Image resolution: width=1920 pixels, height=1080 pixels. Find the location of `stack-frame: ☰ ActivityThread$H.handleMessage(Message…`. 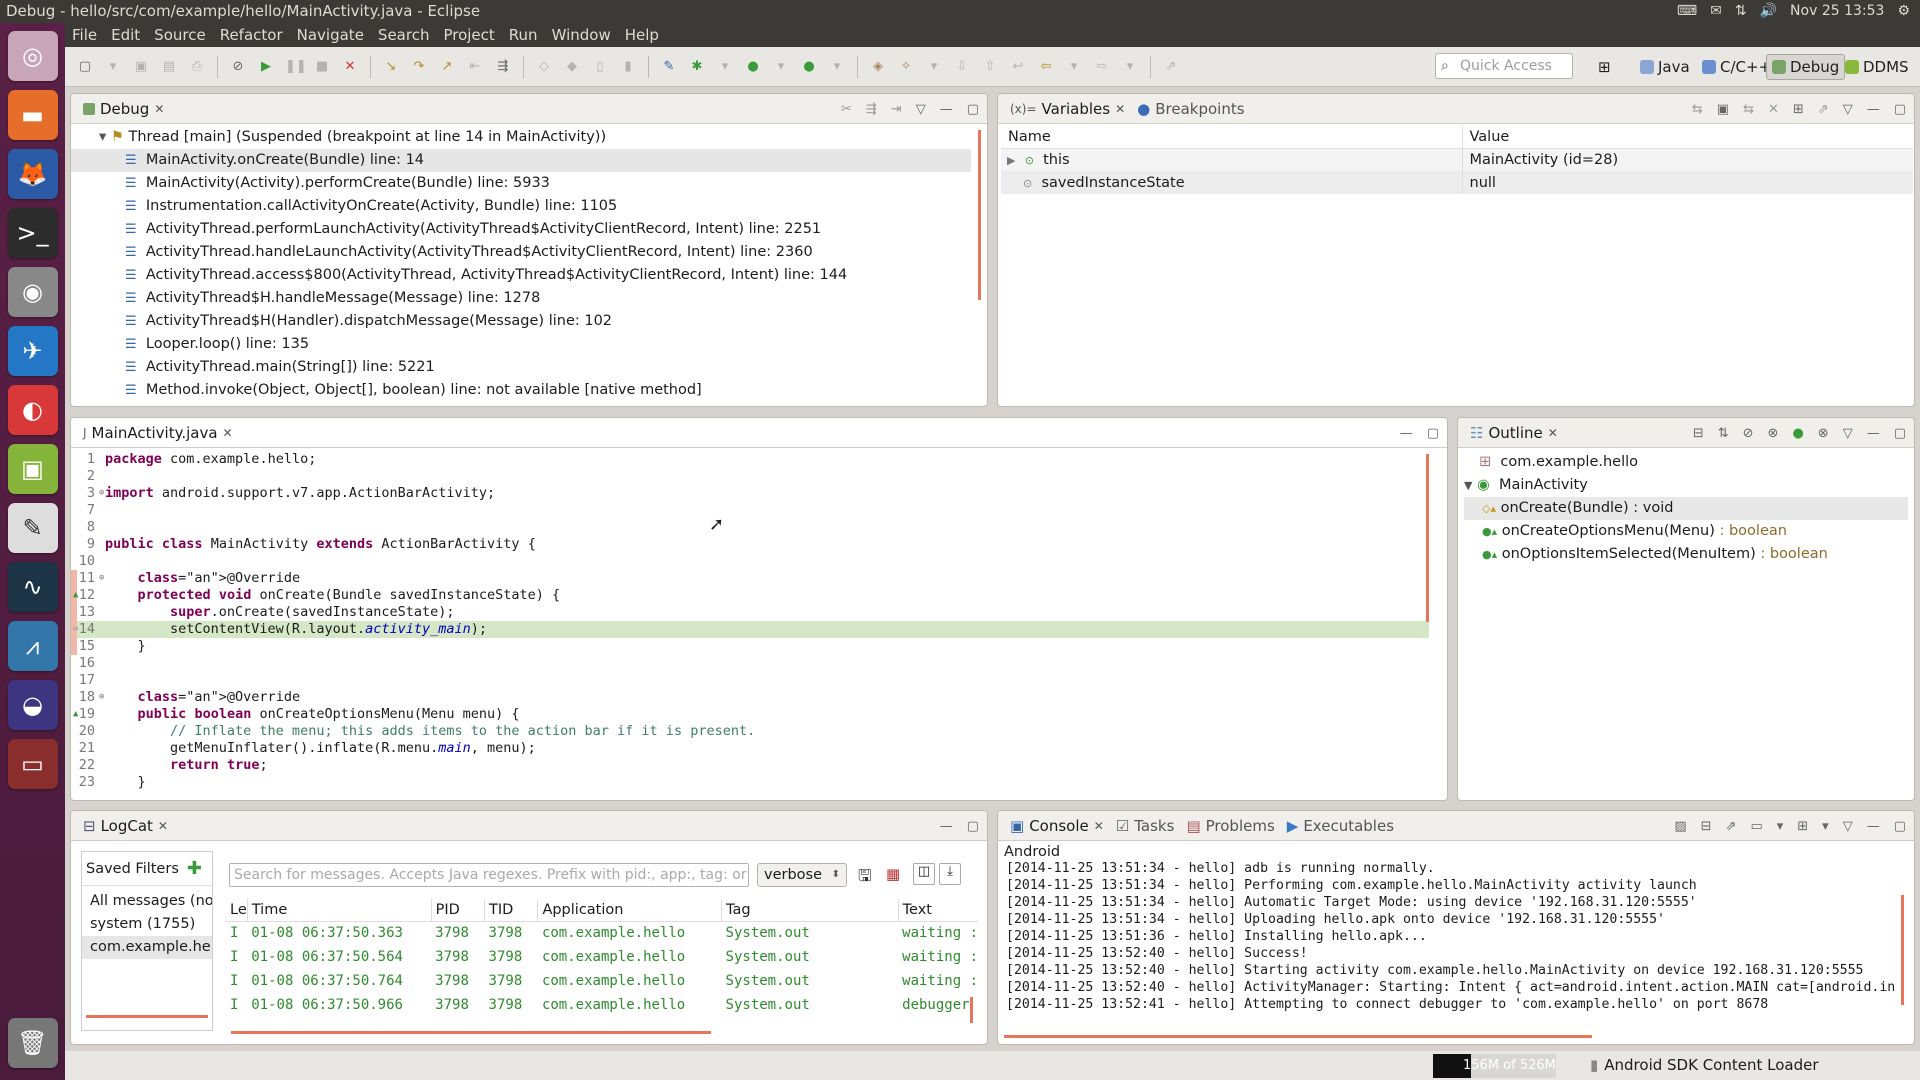

stack-frame: ☰ ActivityThread$H.handleMessage(Message… is located at coordinates (521, 298).